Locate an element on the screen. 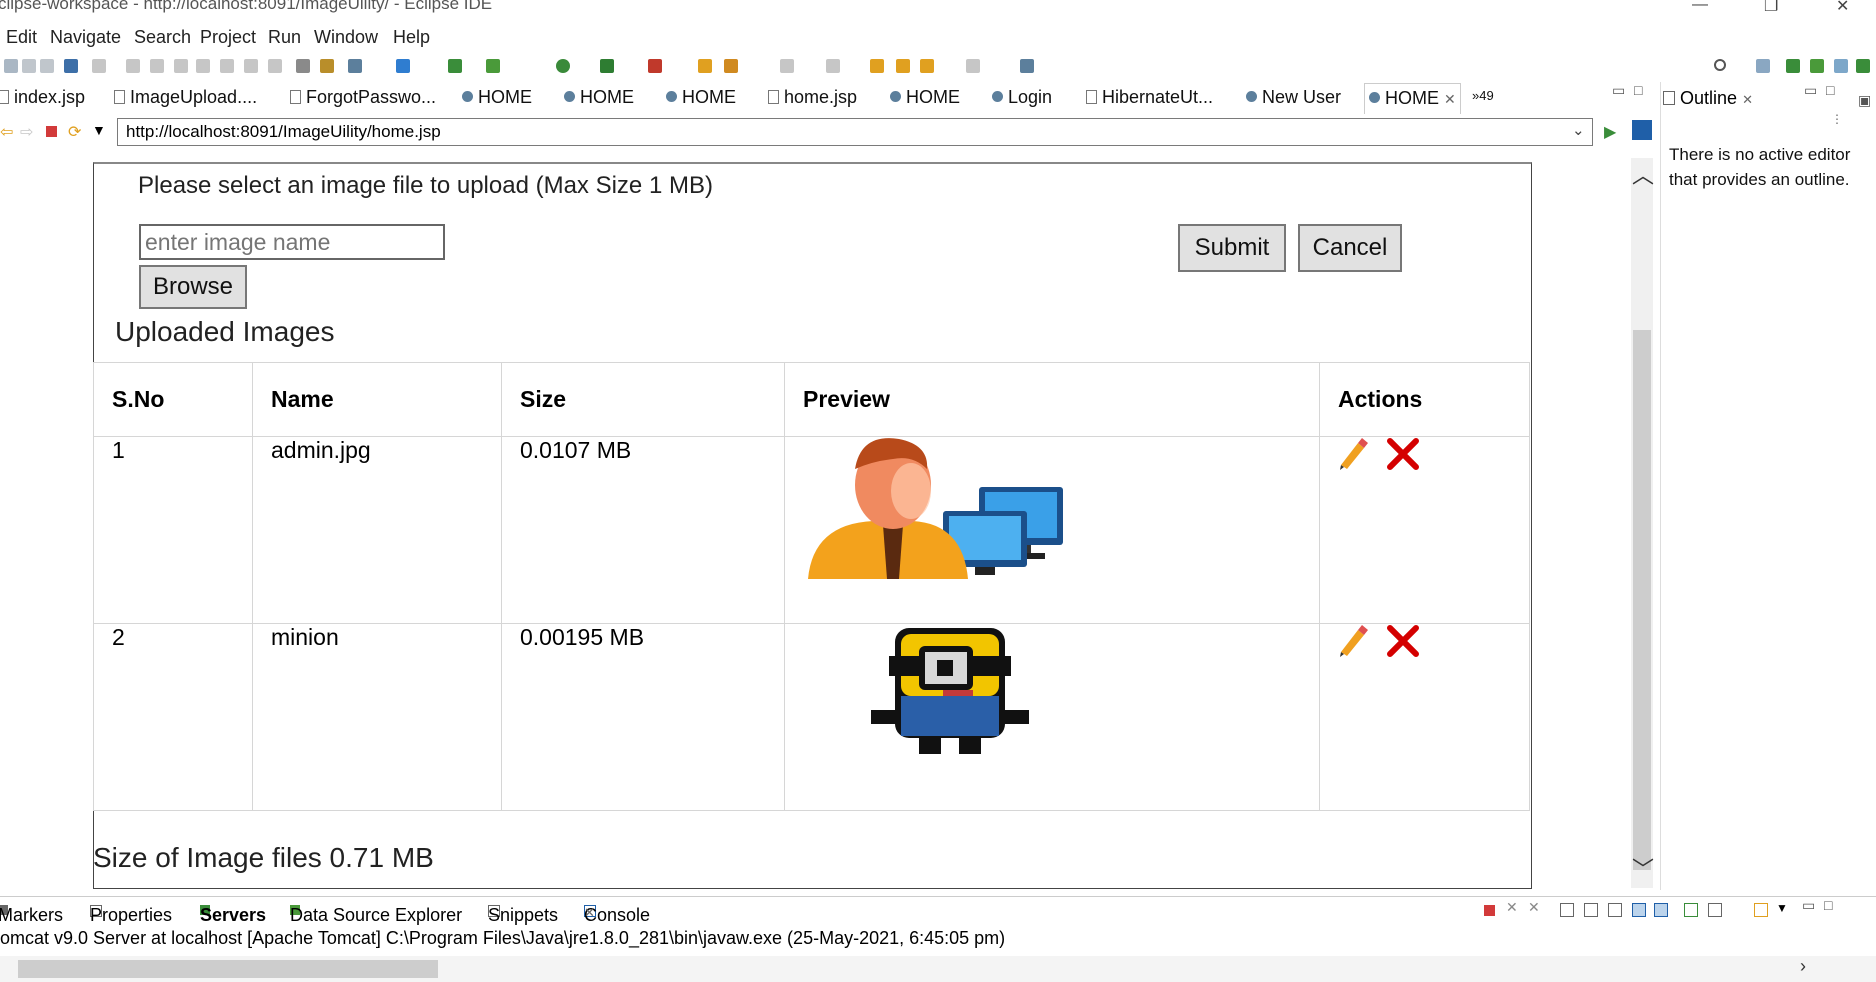 Image resolution: width=1876 pixels, height=982 pixels. tab-home-1: HOME is located at coordinates (497, 97).